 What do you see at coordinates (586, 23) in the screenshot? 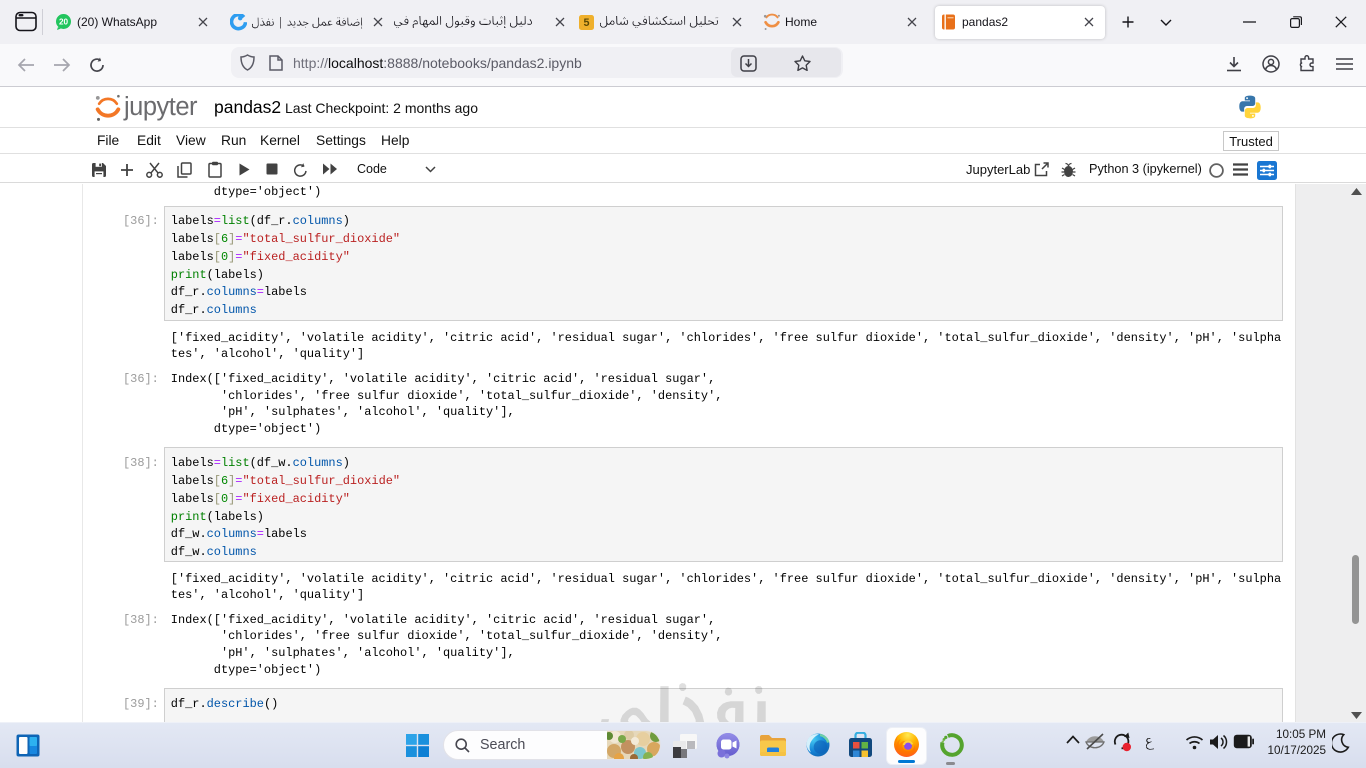
I see `svg-text: 5` at bounding box center [586, 23].